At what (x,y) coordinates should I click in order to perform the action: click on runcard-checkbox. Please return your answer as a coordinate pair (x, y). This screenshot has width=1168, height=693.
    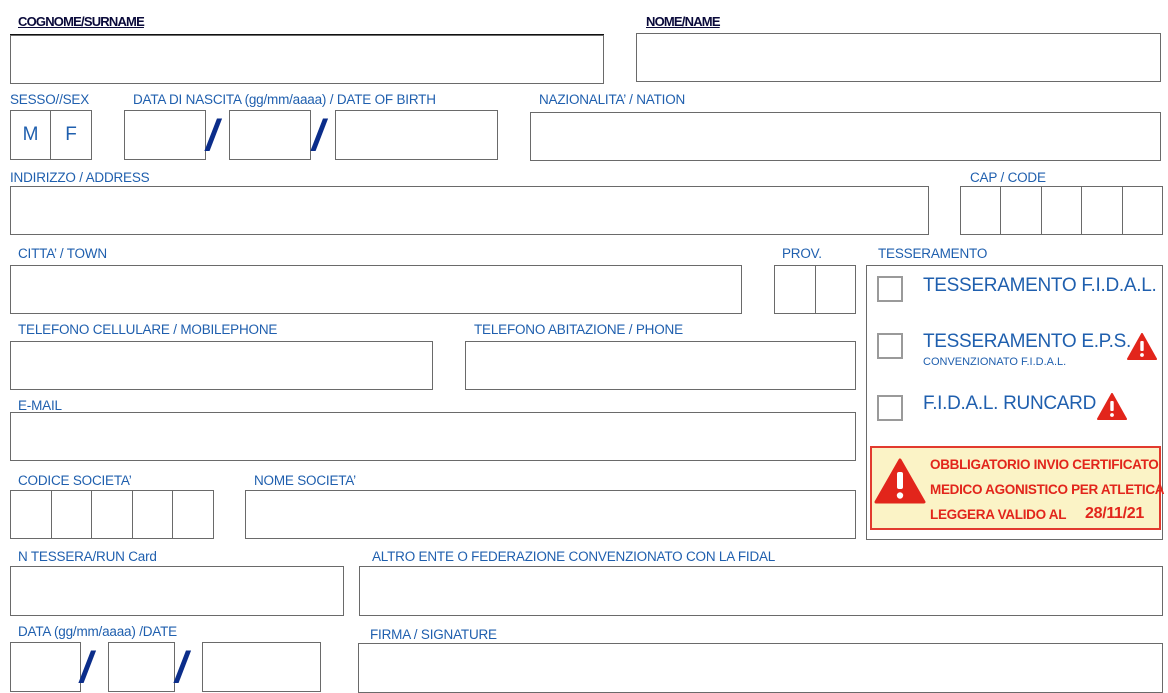
    Looking at the image, I should click on (890, 408).